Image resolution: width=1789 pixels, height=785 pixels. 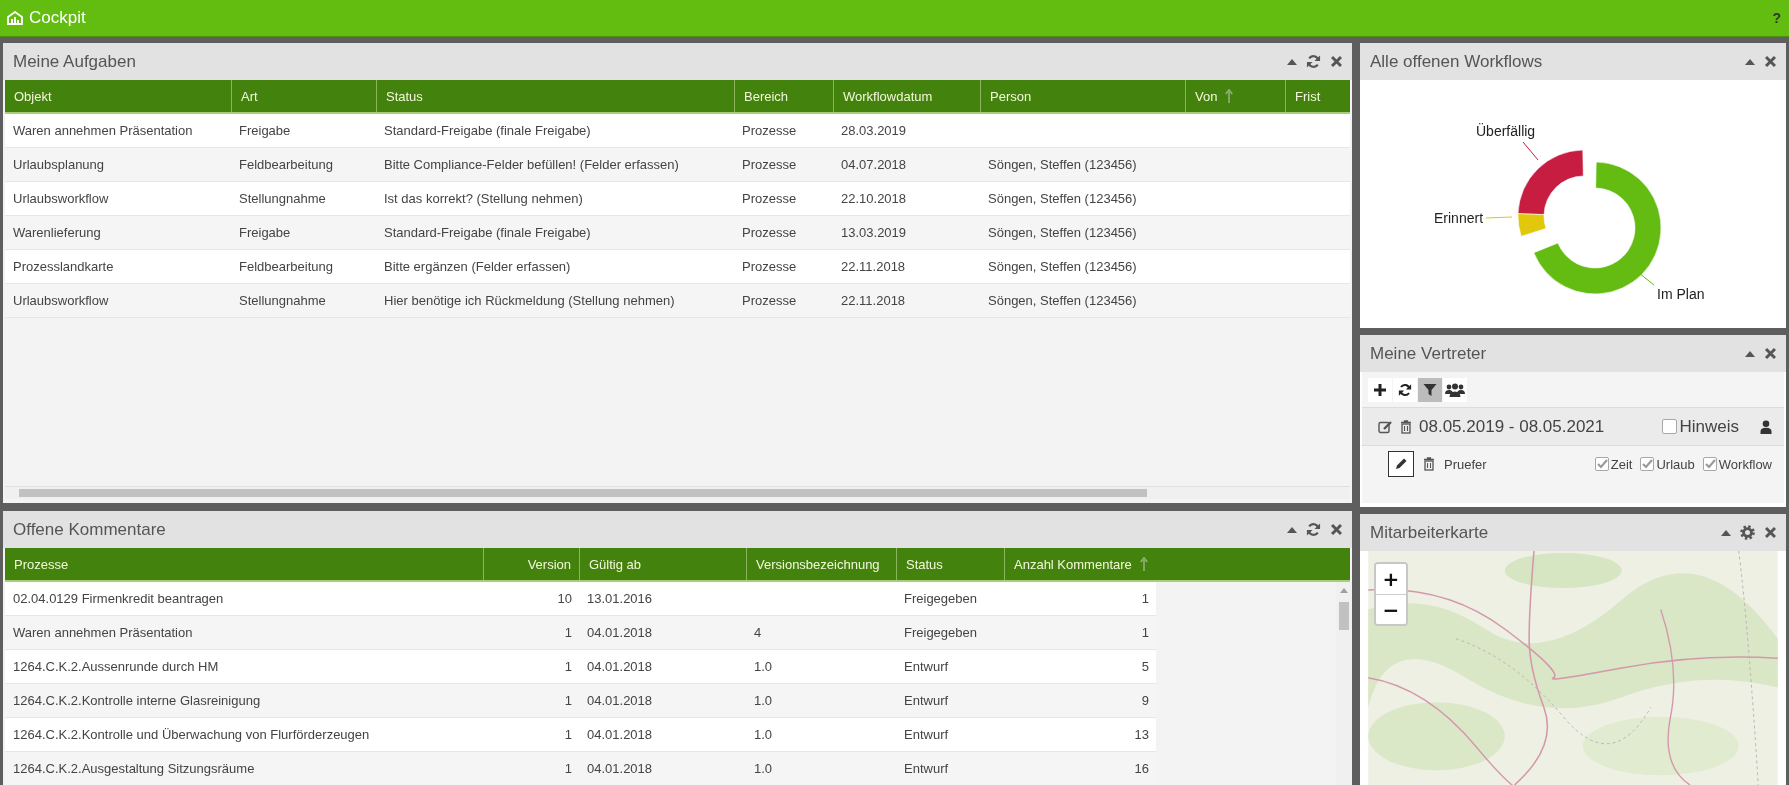 What do you see at coordinates (477, 266) in the screenshot?
I see `table-cell-text: Bitte ergänzen (Felder erfassen)` at bounding box center [477, 266].